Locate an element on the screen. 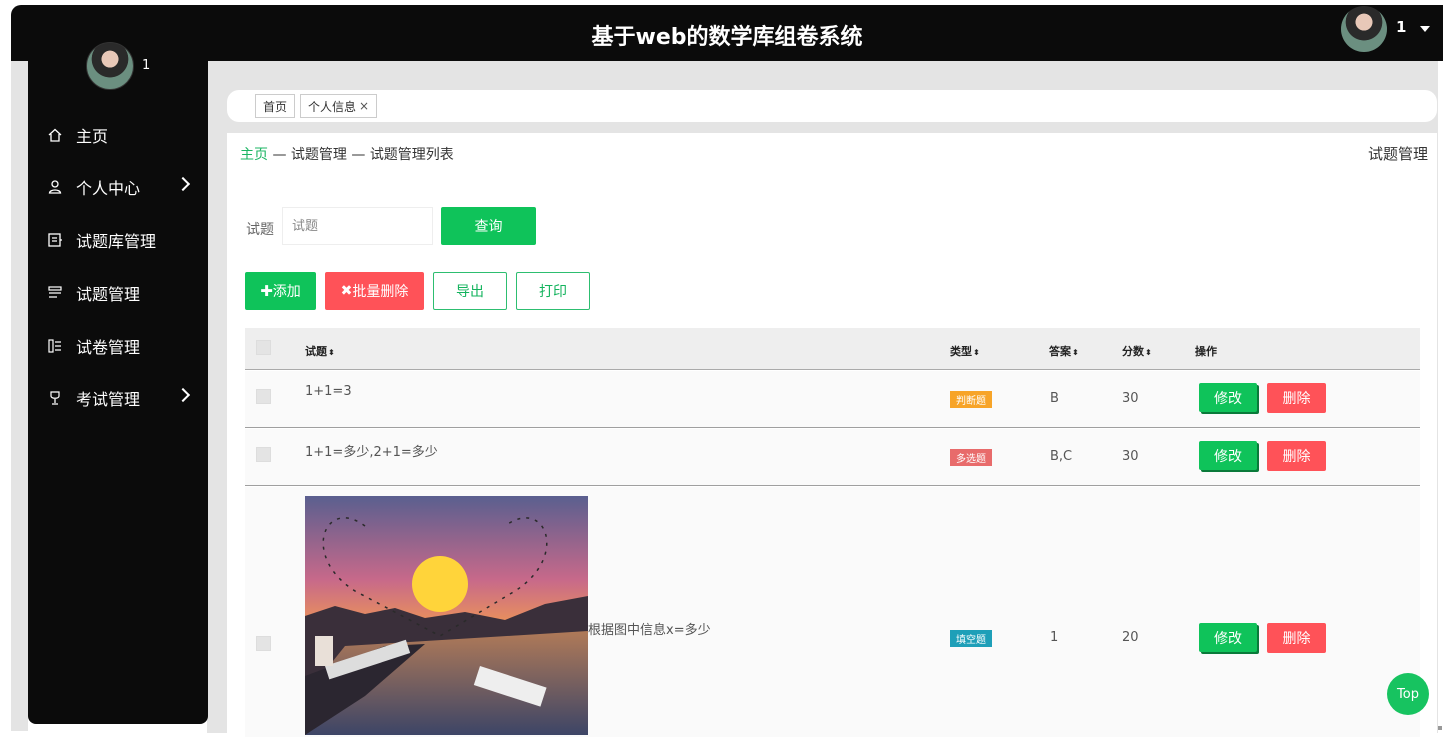 This screenshot has width=1443, height=737. top-header: 基于web的数学库组卷系统 is located at coordinates (727, 33).